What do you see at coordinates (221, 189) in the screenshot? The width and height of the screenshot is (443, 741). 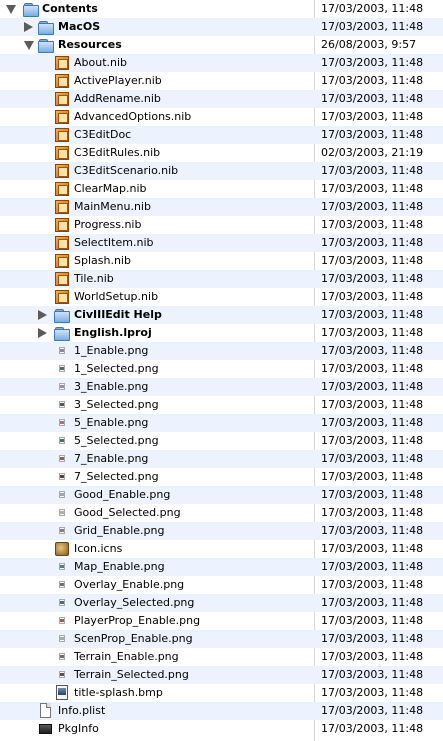 I see `file-row: ClearMap.nib 17/03/2003, 11:48` at bounding box center [221, 189].